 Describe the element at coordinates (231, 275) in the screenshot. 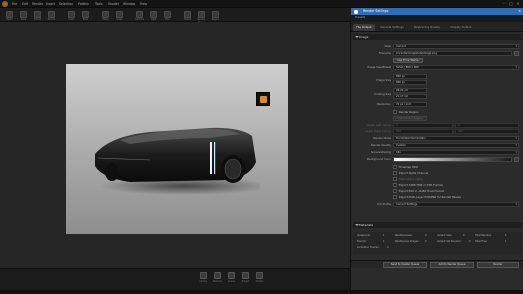

I see `scene-icon` at that location.